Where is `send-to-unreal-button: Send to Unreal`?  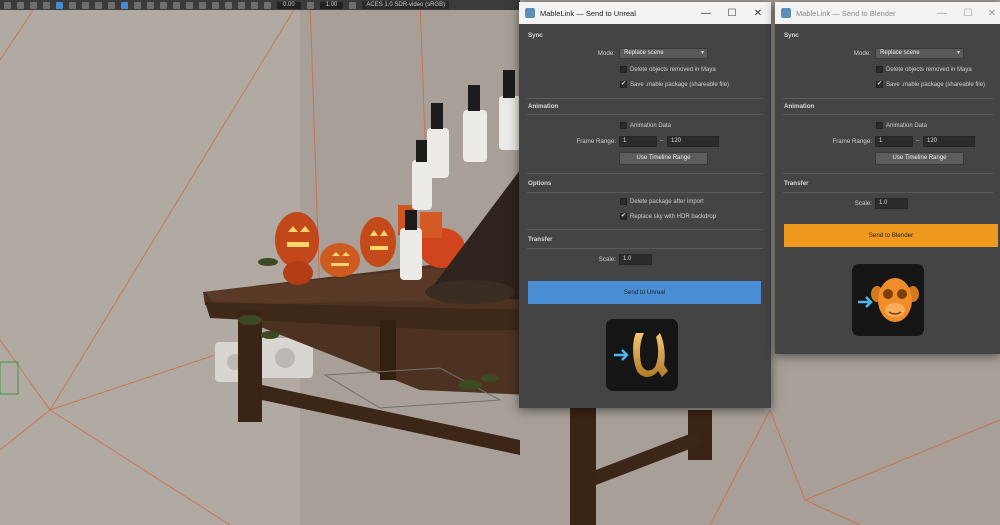 send-to-unreal-button: Send to Unreal is located at coordinates (644, 292).